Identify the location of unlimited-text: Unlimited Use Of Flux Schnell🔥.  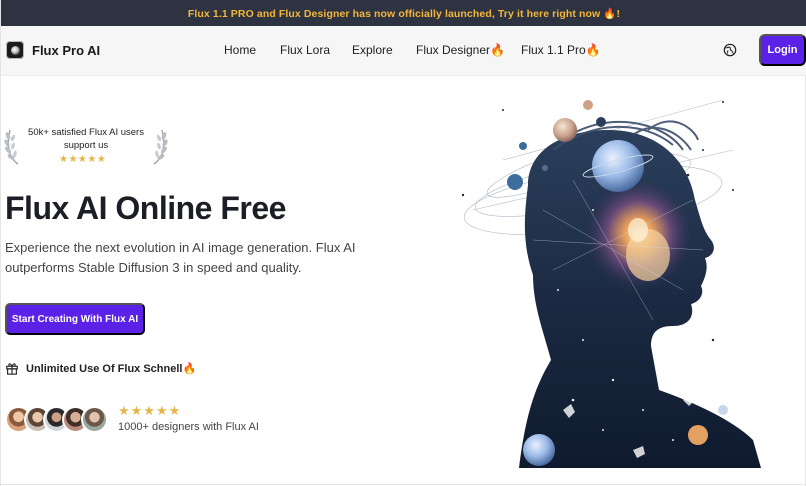
(111, 368).